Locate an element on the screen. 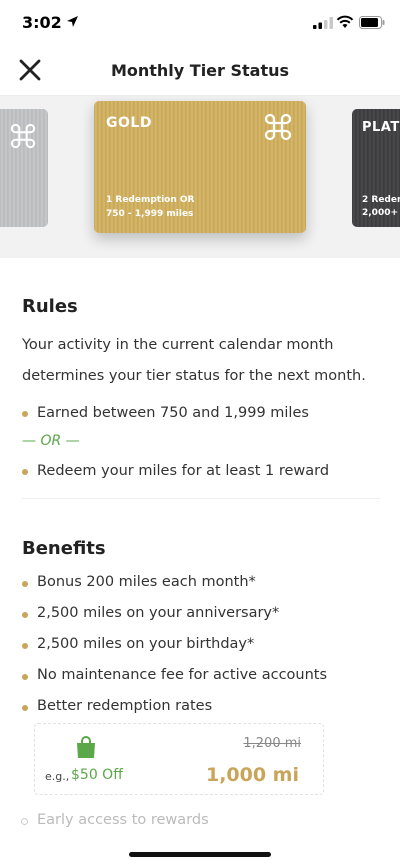 This screenshot has width=400, height=866. wifi-icon is located at coordinates (345, 21).